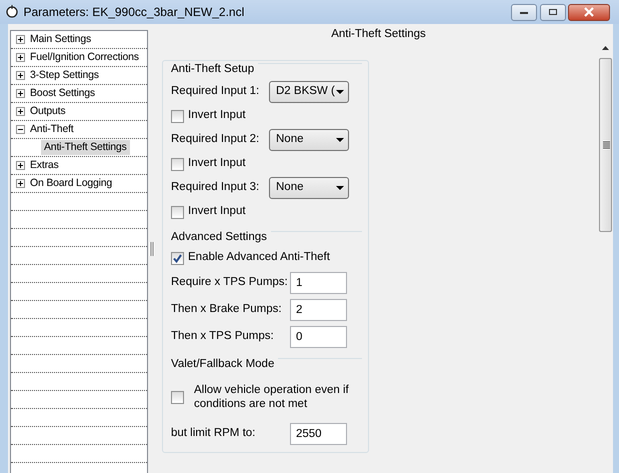  Describe the element at coordinates (71, 184) in the screenshot. I see `tree-item: On Board Logging` at that location.